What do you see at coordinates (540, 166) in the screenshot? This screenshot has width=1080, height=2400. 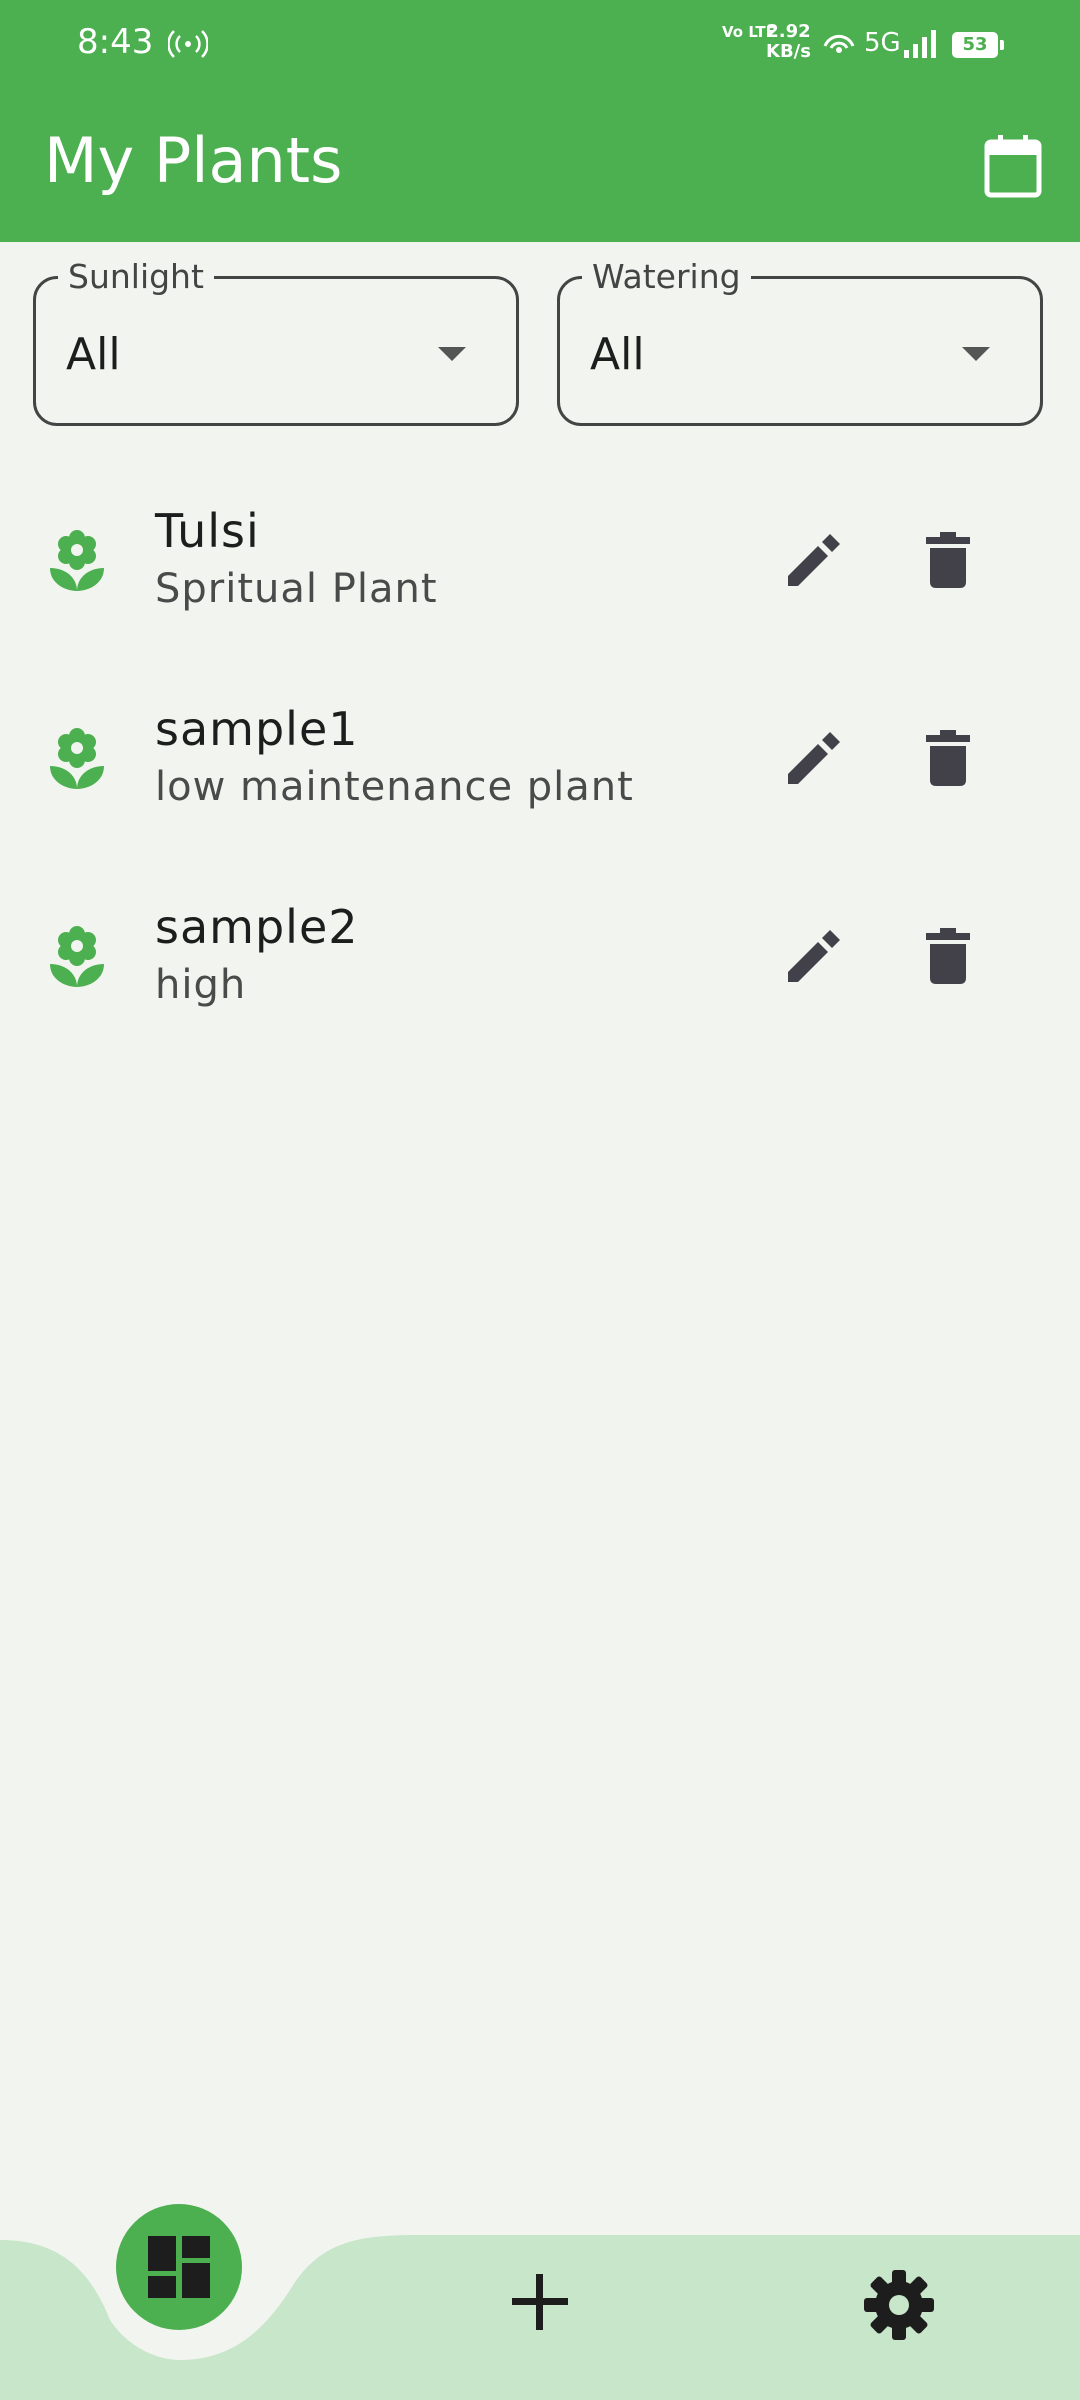 I see `app-bar: My Plants` at bounding box center [540, 166].